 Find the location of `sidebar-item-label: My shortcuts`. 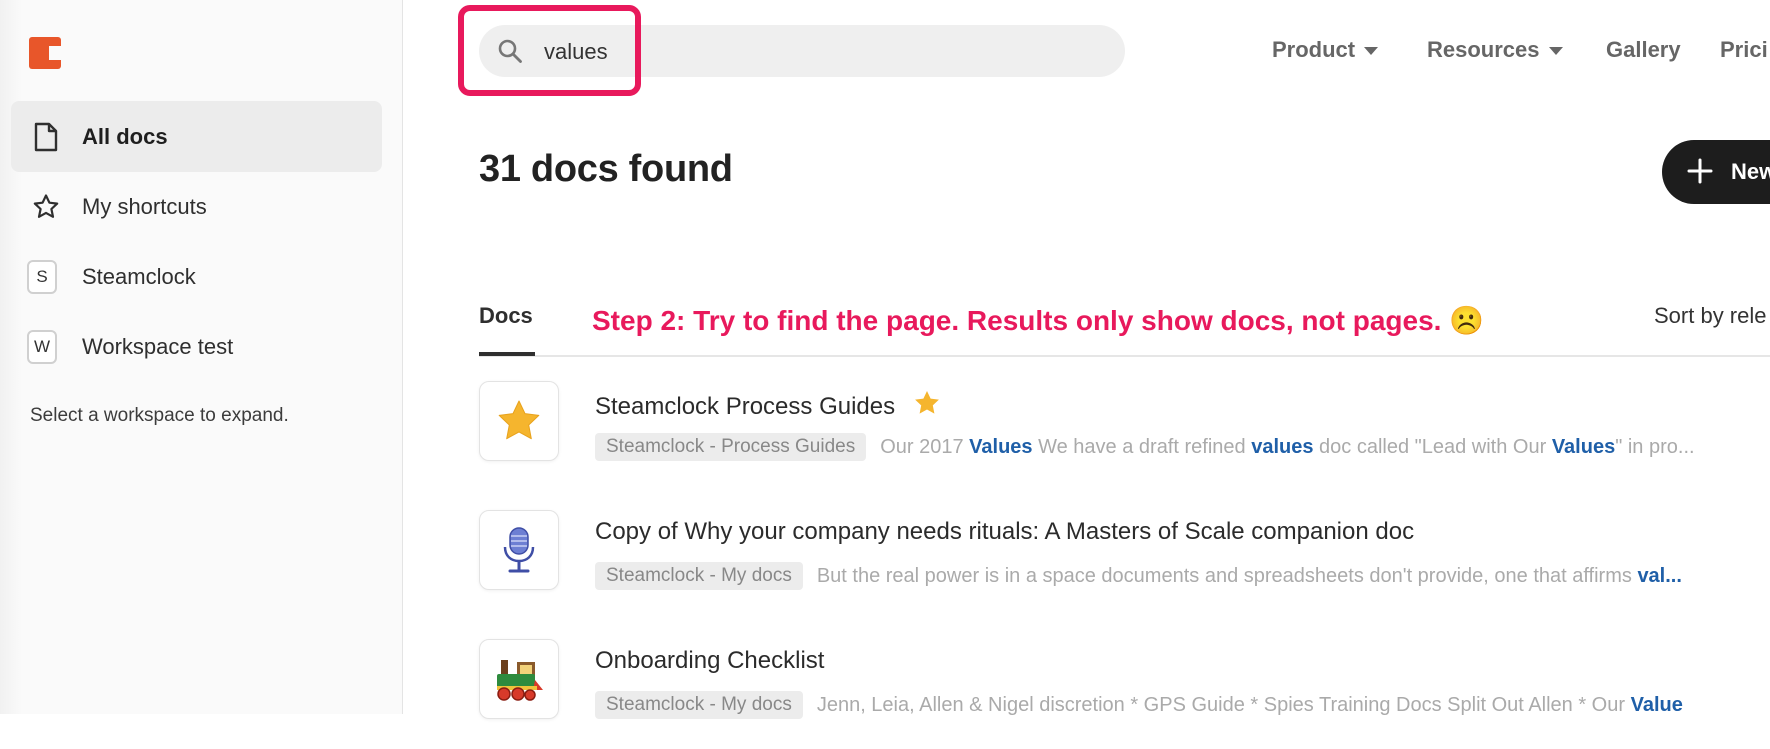

sidebar-item-label: My shortcuts is located at coordinates (144, 206).